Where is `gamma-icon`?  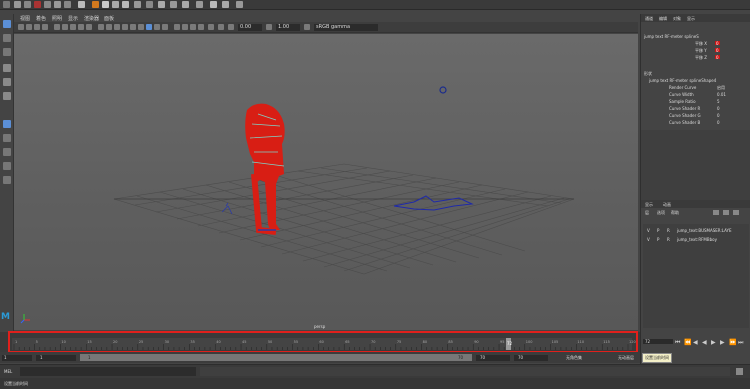 gamma-icon is located at coordinates (269, 27).